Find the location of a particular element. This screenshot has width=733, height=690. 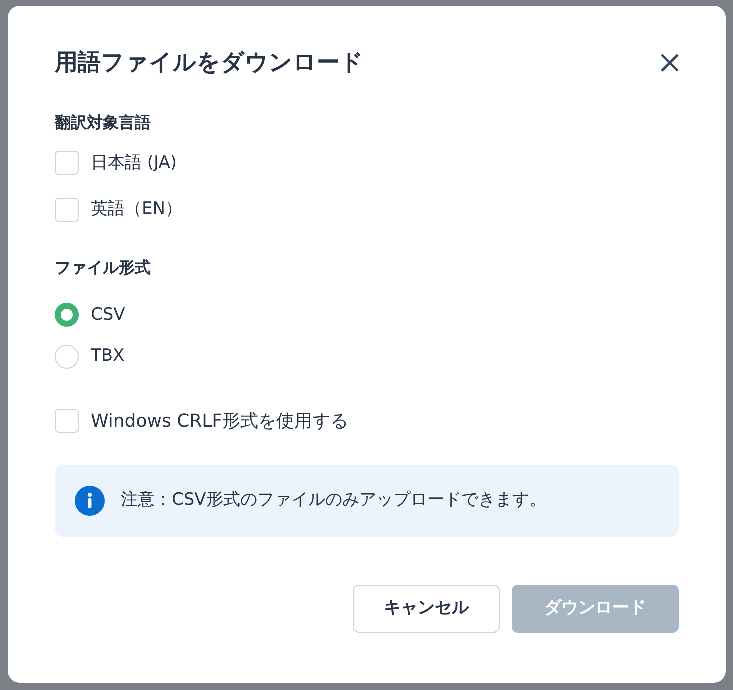

cancel-button: キャンセル is located at coordinates (426, 608).